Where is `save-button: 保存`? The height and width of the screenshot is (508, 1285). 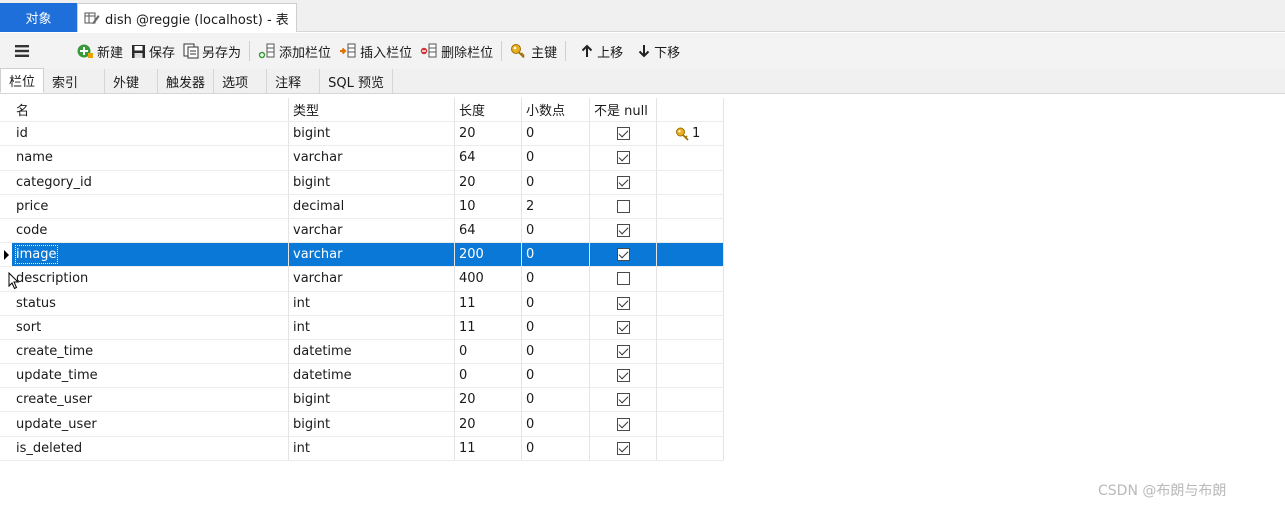 save-button: 保存 is located at coordinates (153, 51).